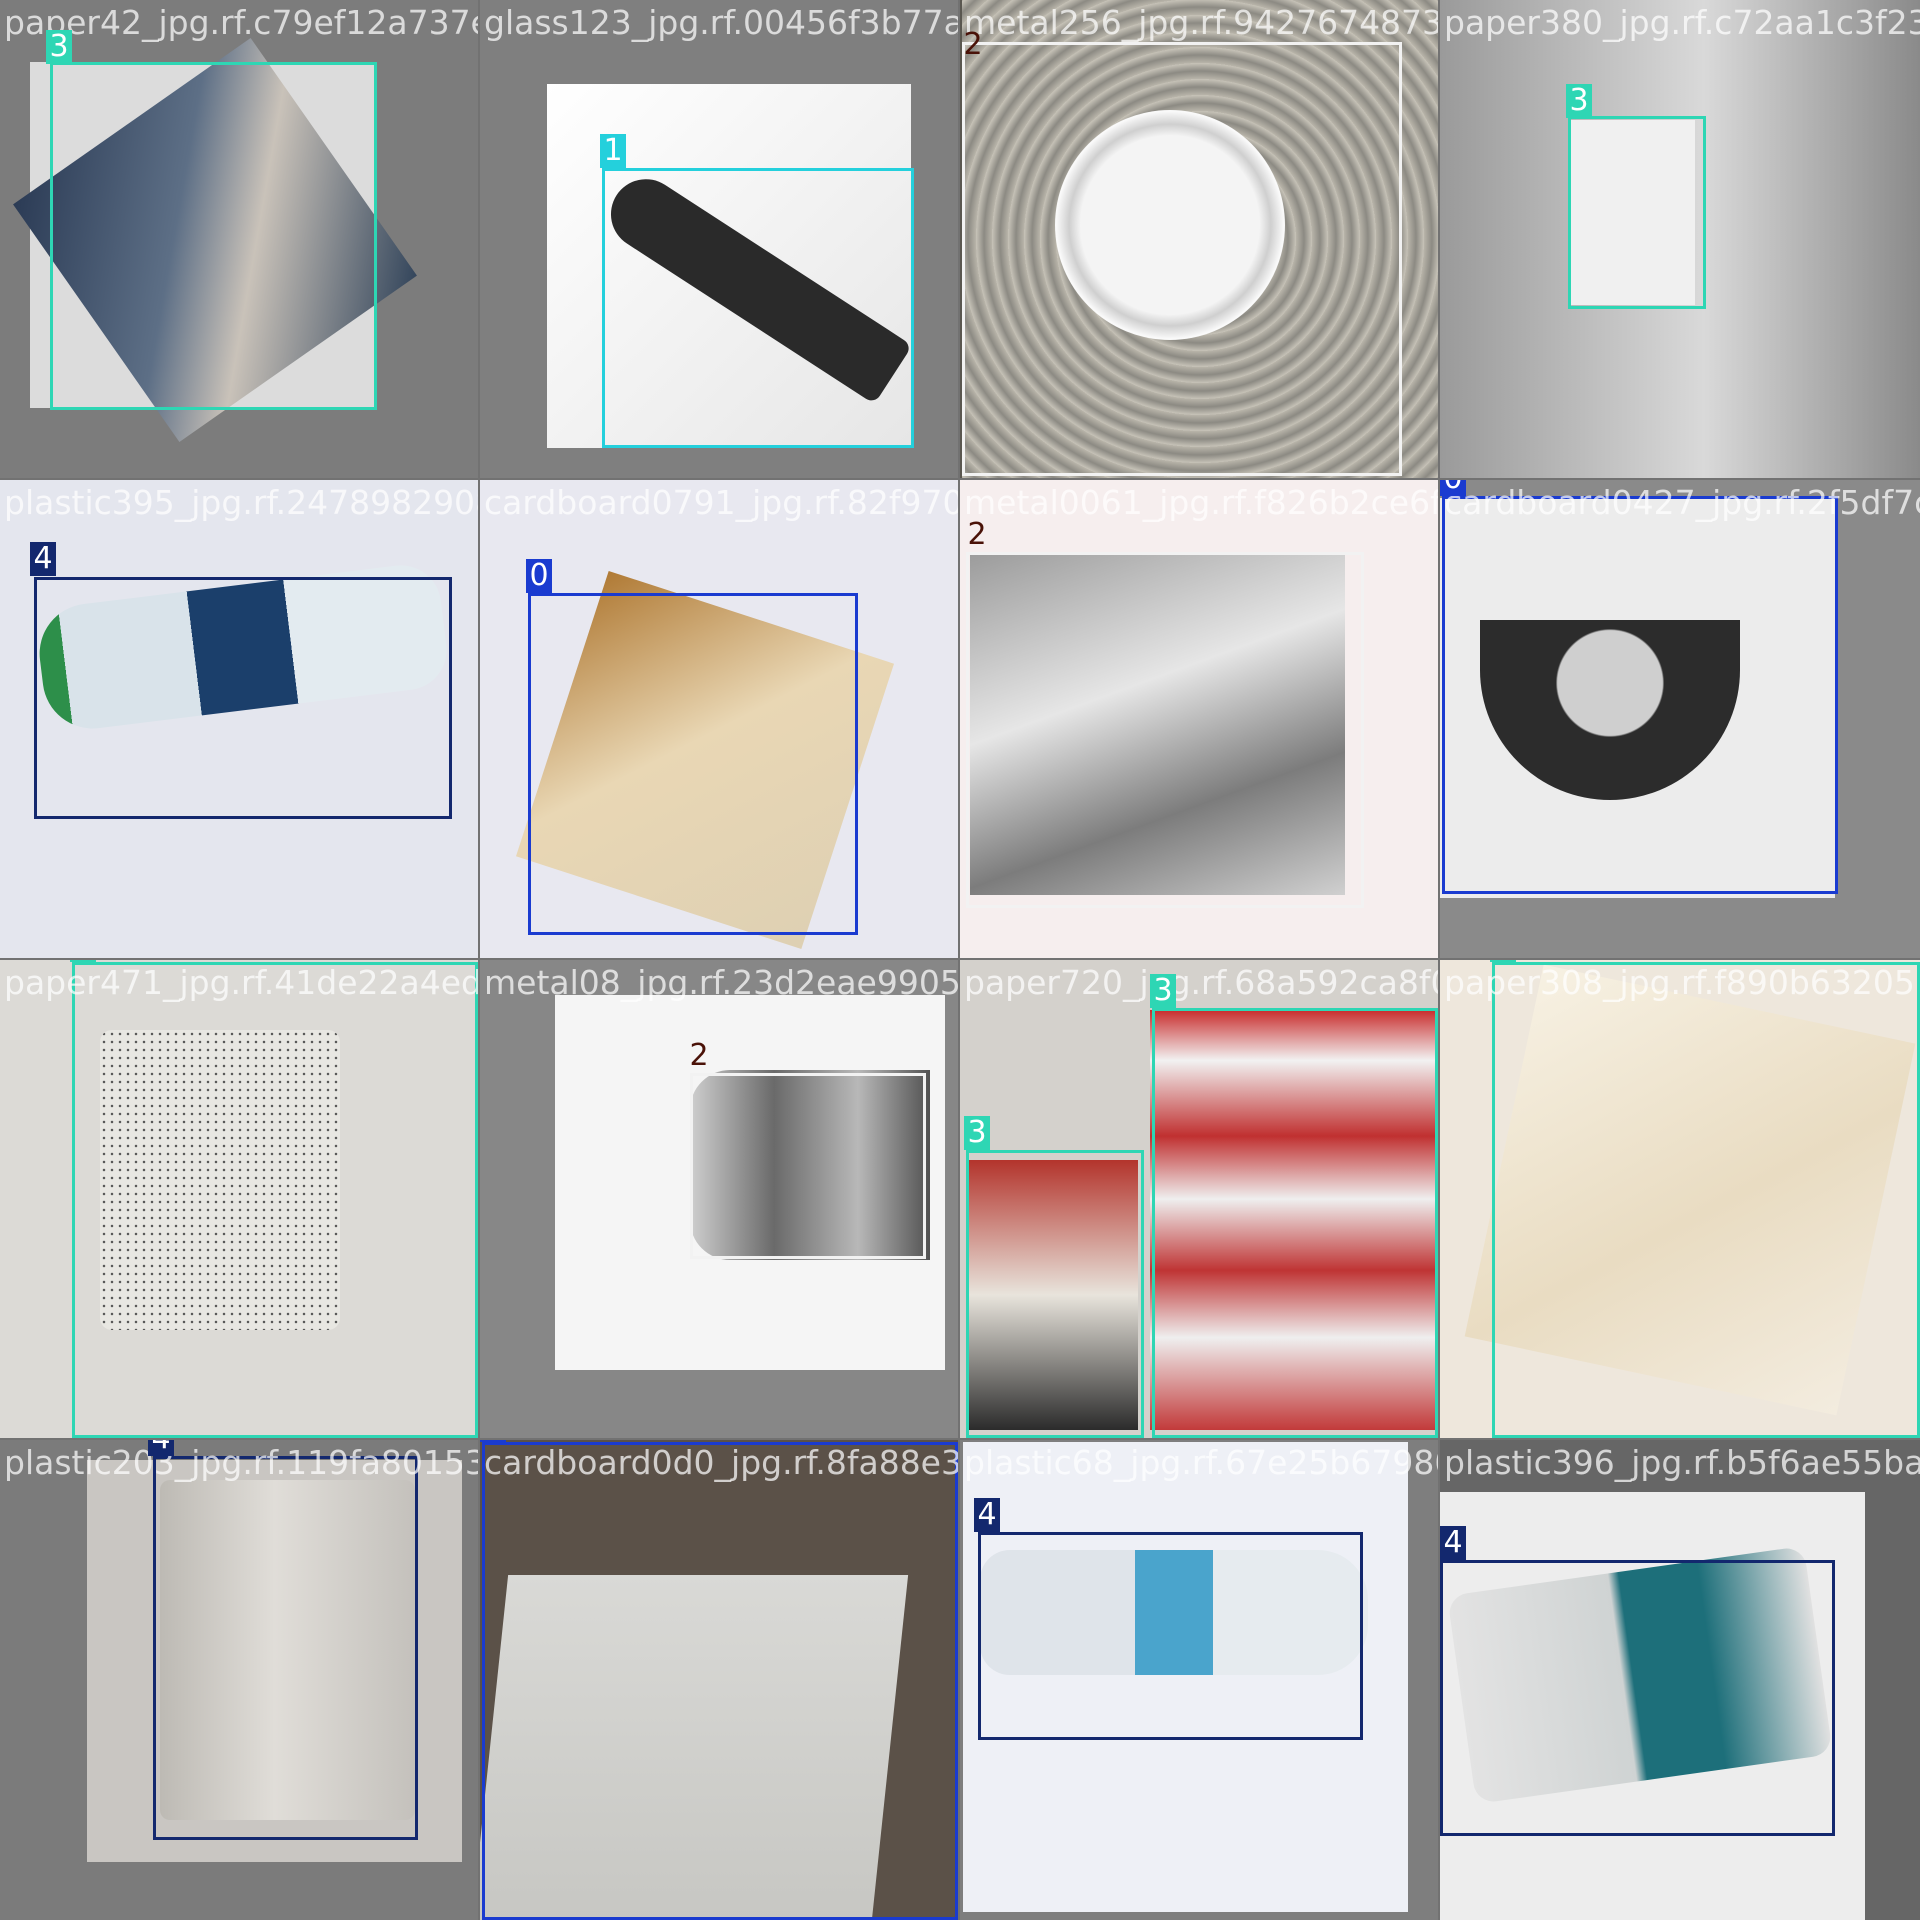 The width and height of the screenshot is (1920, 1920). I want to click on tile: paper380_jpg.rf.c72aa1c3f23da 3, so click(1680, 239).